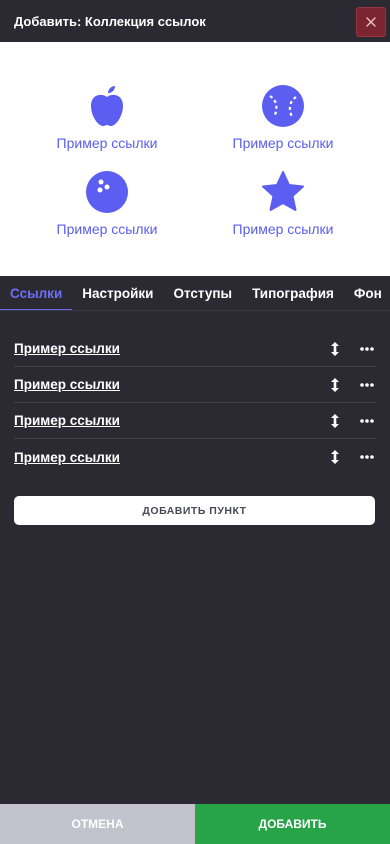 The image size is (390, 844). What do you see at coordinates (283, 106) in the screenshot?
I see `baseball-icon` at bounding box center [283, 106].